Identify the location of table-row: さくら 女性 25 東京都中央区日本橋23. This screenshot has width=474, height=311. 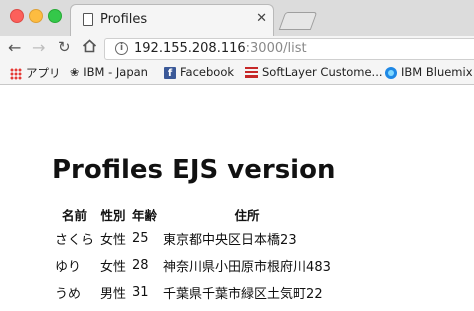
(193, 238).